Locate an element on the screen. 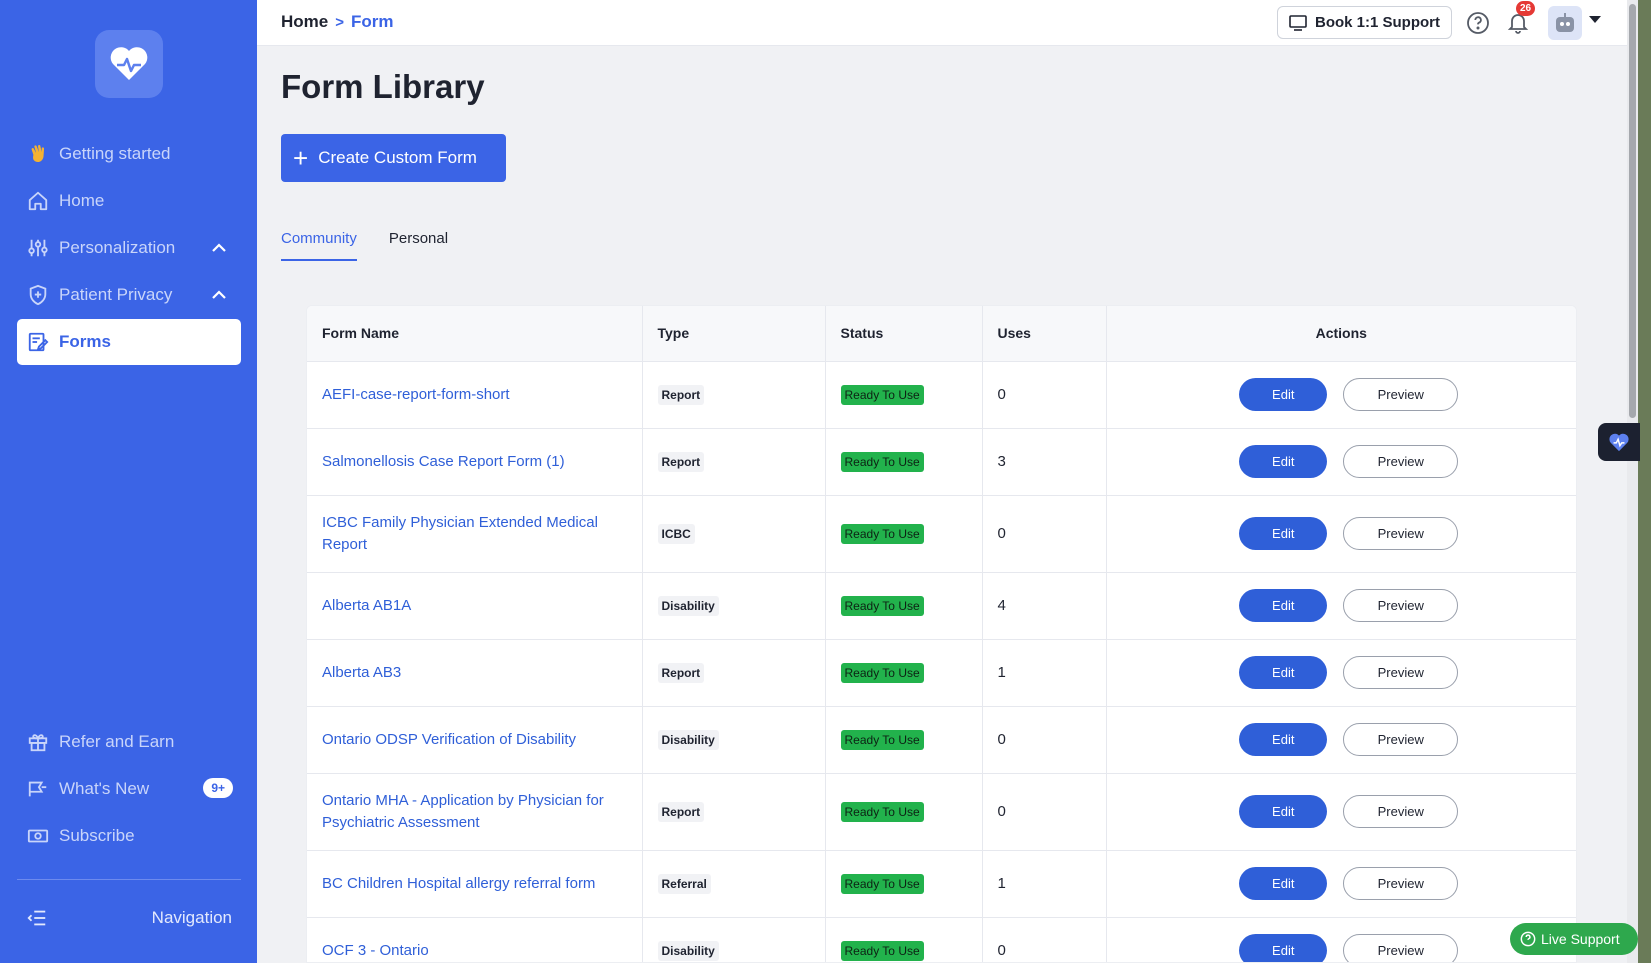 The image size is (1651, 963). type-badge: Referral is located at coordinates (684, 883).